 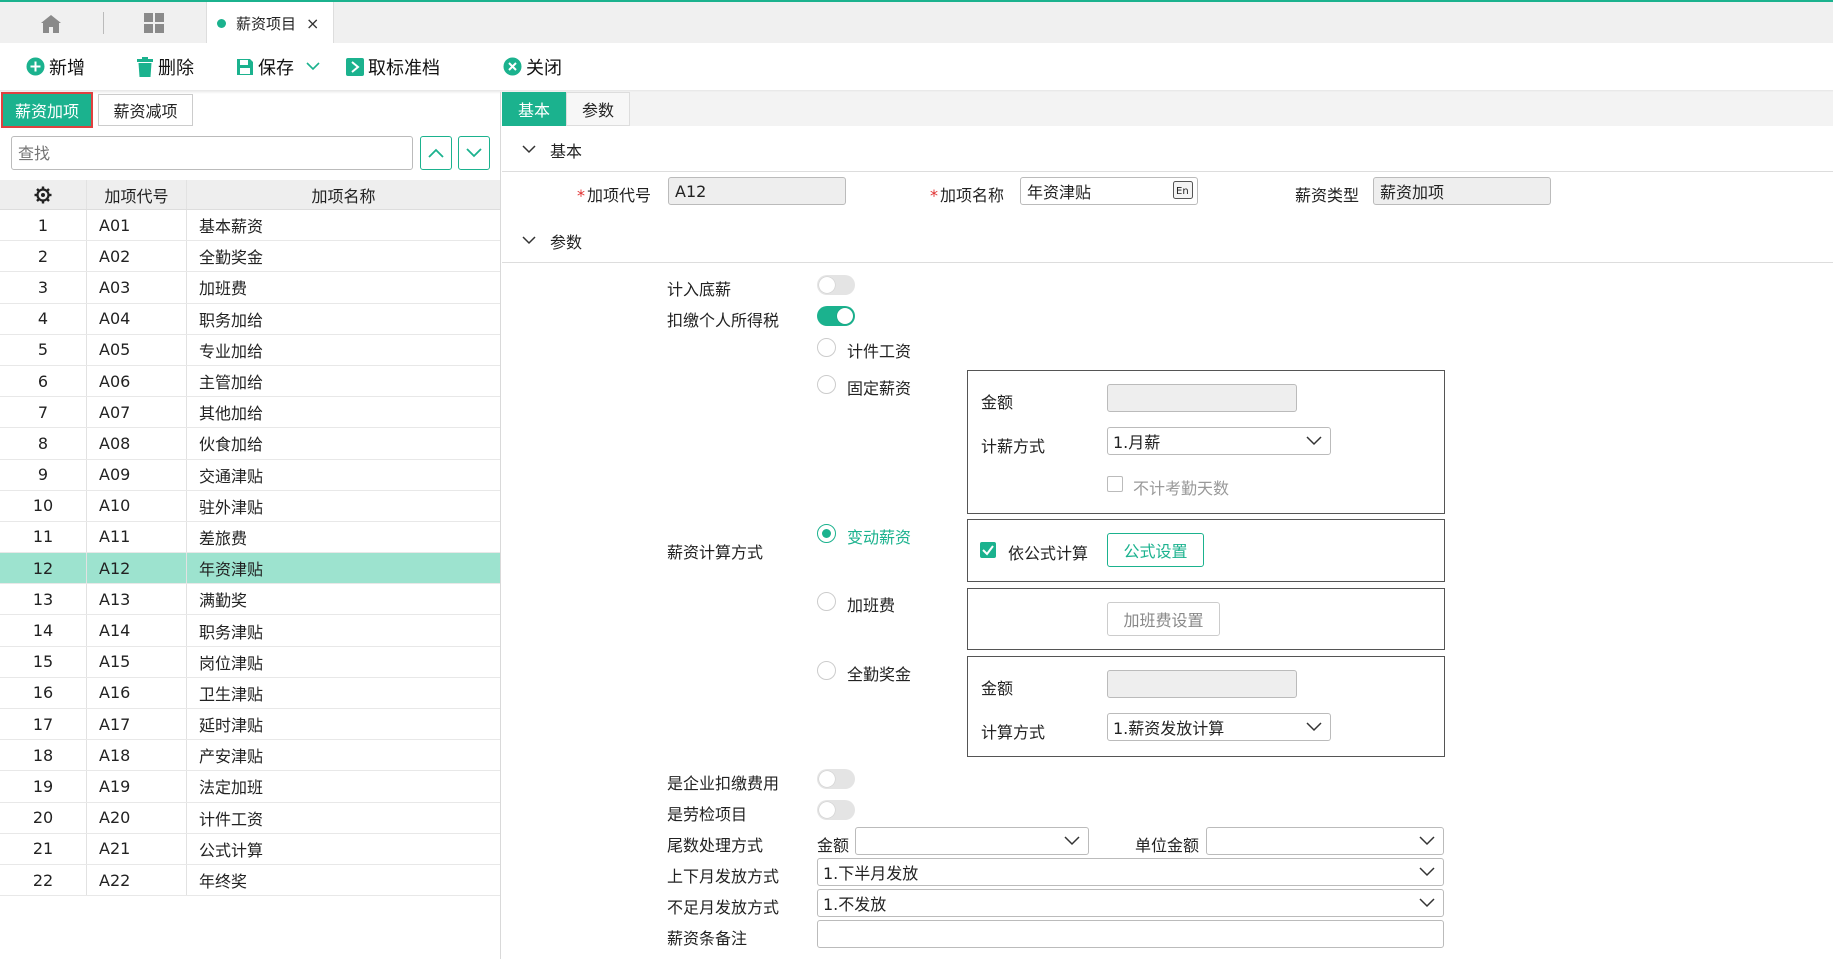 I want to click on fixed-radio, so click(x=826, y=384).